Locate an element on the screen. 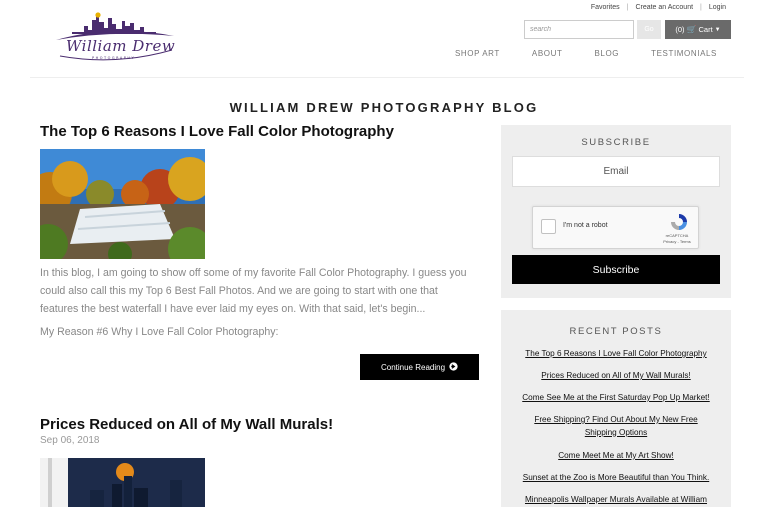 This screenshot has height=507, width=768. cart-label: Cart is located at coordinates (705, 29).